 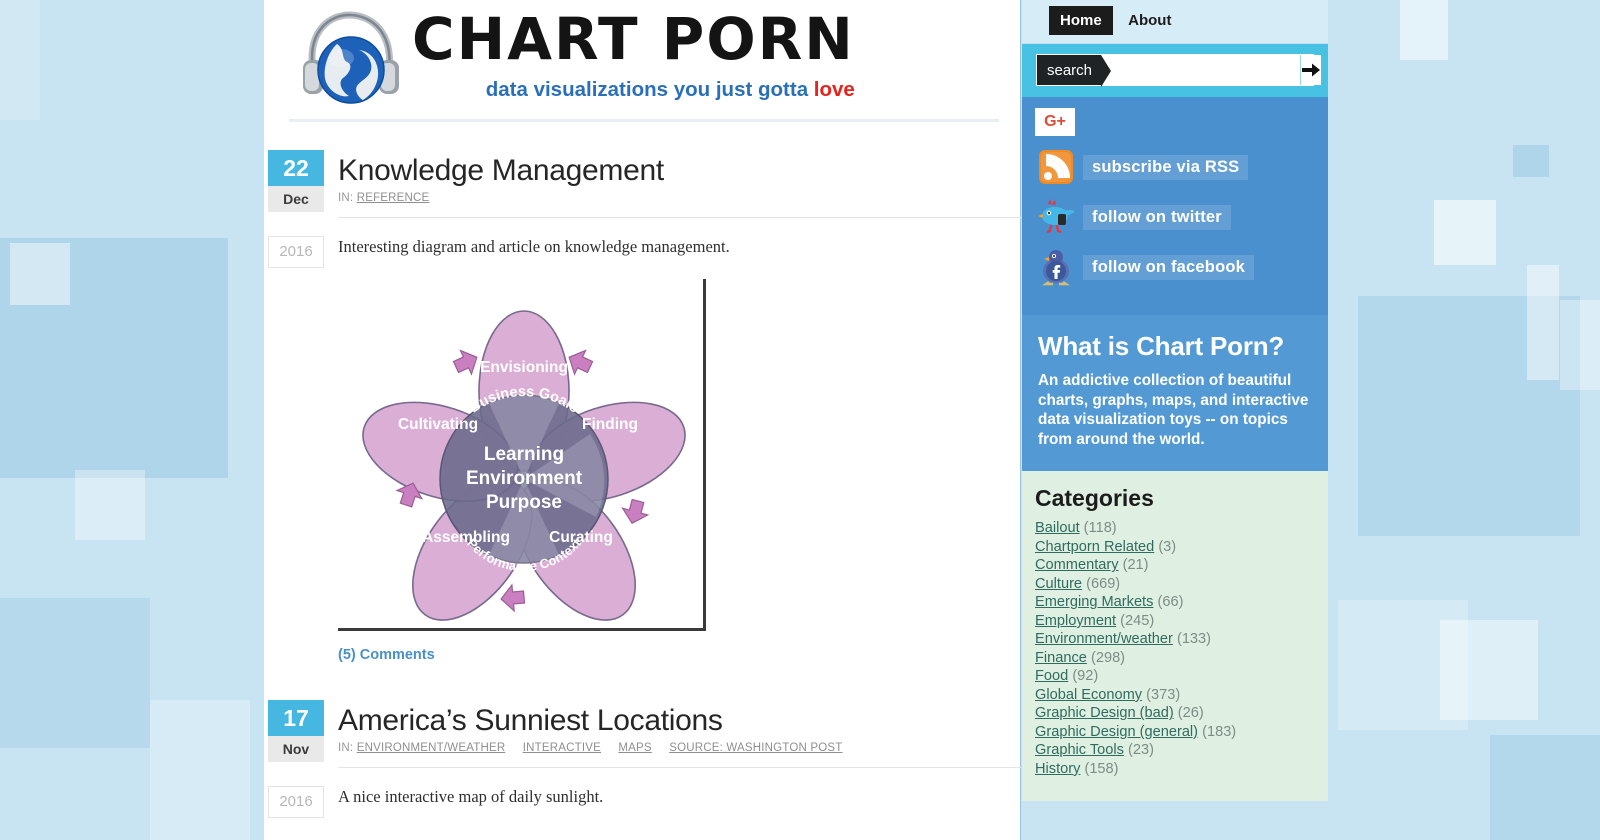 I want to click on post-tag-link: REFERENCE, so click(x=393, y=198).